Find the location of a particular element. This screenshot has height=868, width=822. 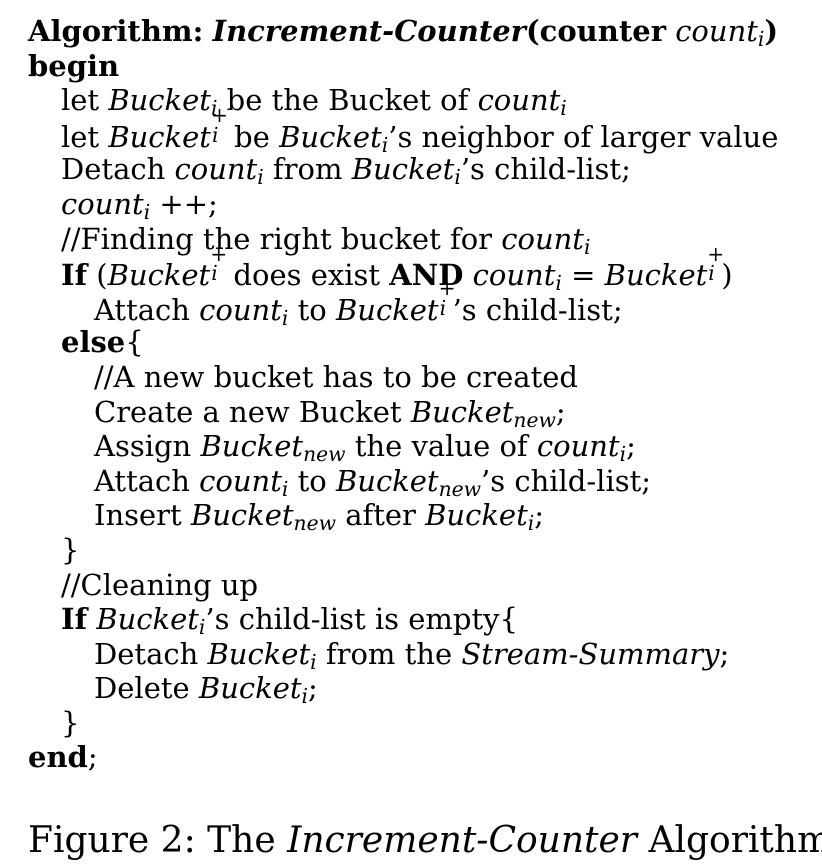

code-line-14: } is located at coordinates (403, 550).